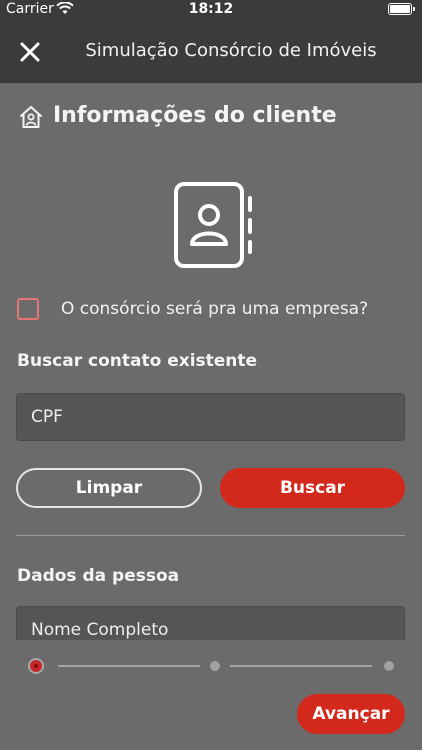  I want to click on company-checkbox-row: O consórcio será pra uma empresa?, so click(212, 311).